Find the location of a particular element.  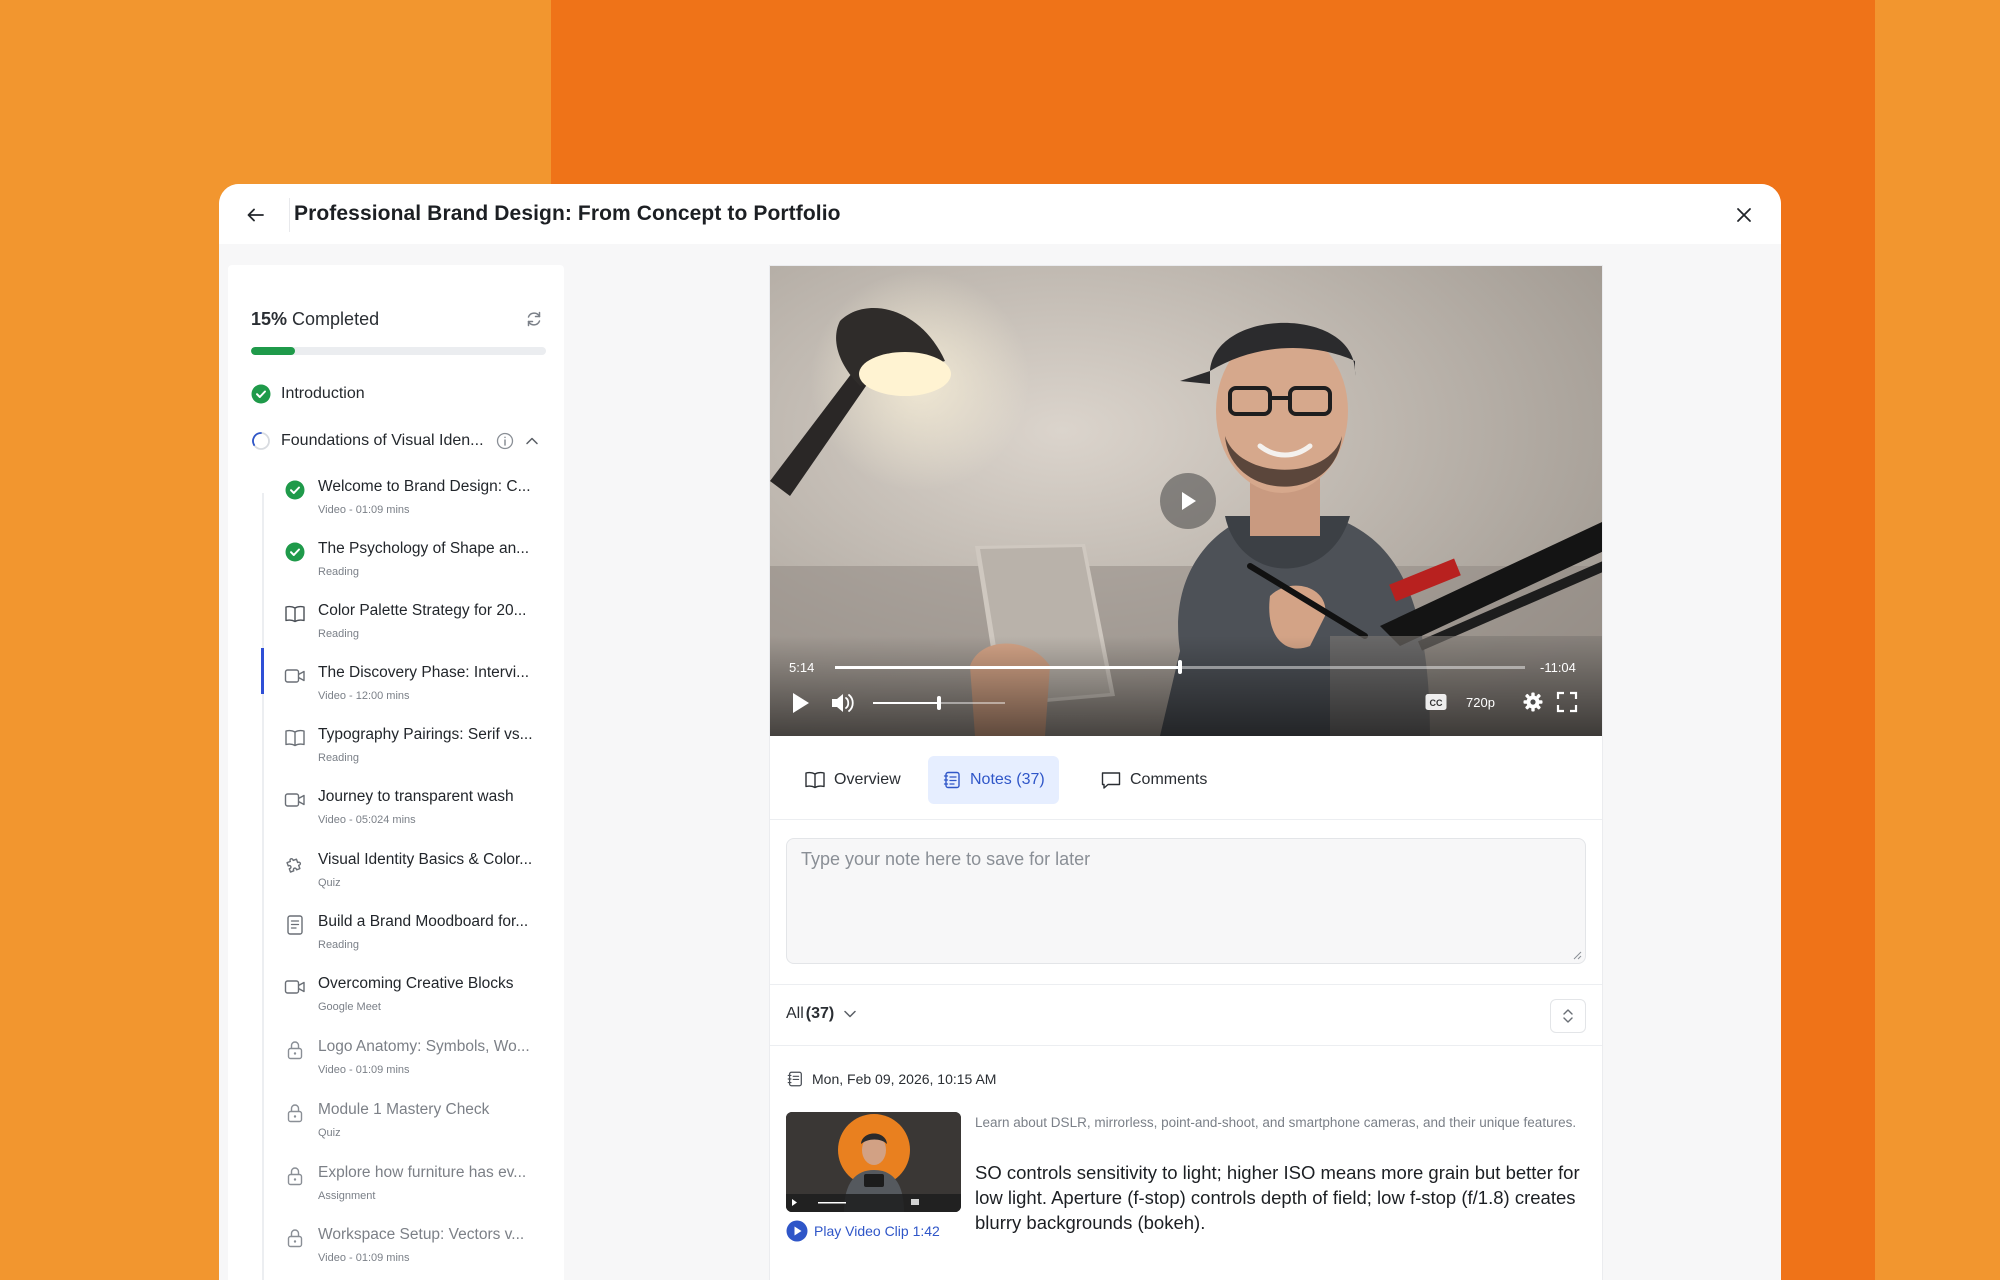

video-volume-fill is located at coordinates (906, 703).